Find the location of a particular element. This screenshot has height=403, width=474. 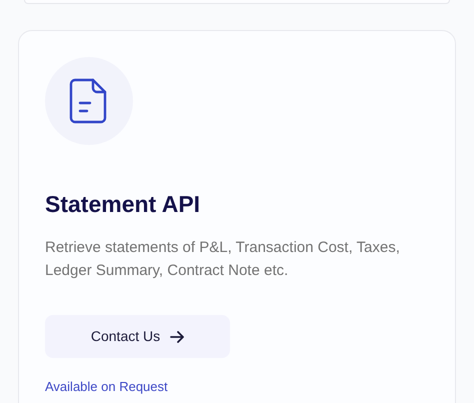

contact-button: Contact Us is located at coordinates (137, 336).